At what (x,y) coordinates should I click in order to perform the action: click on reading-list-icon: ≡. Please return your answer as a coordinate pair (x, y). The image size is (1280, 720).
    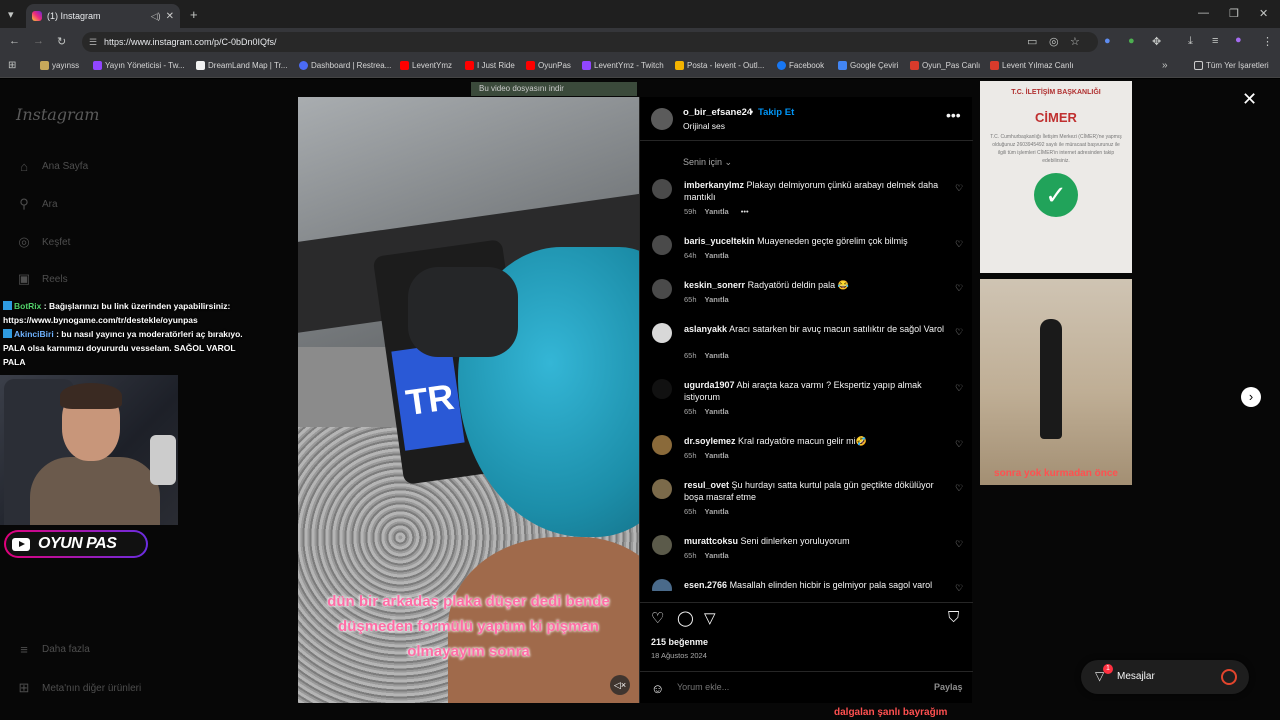
    Looking at the image, I should click on (1215, 41).